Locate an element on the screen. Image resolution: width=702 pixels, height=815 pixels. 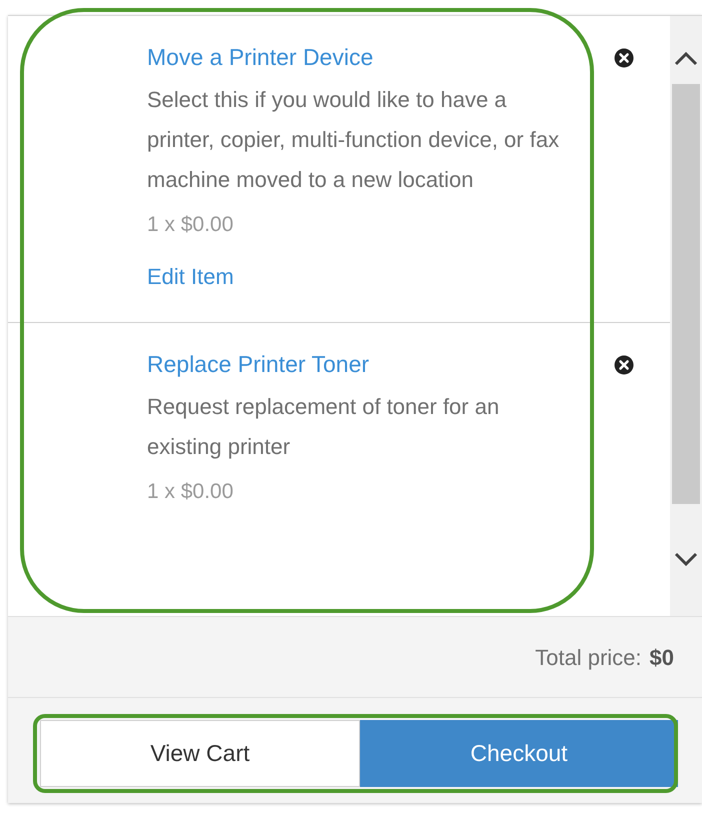
total-price-label: Total price: is located at coordinates (588, 658).